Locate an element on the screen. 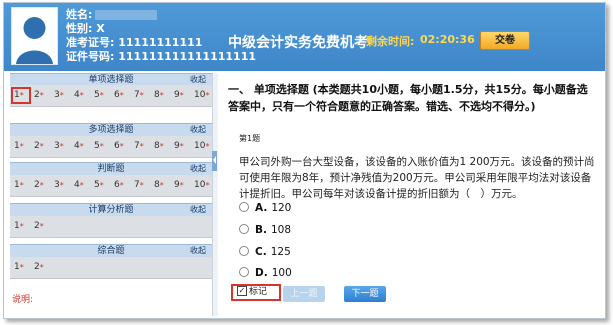 The height and width of the screenshot is (325, 613). option-key: C. is located at coordinates (261, 252).